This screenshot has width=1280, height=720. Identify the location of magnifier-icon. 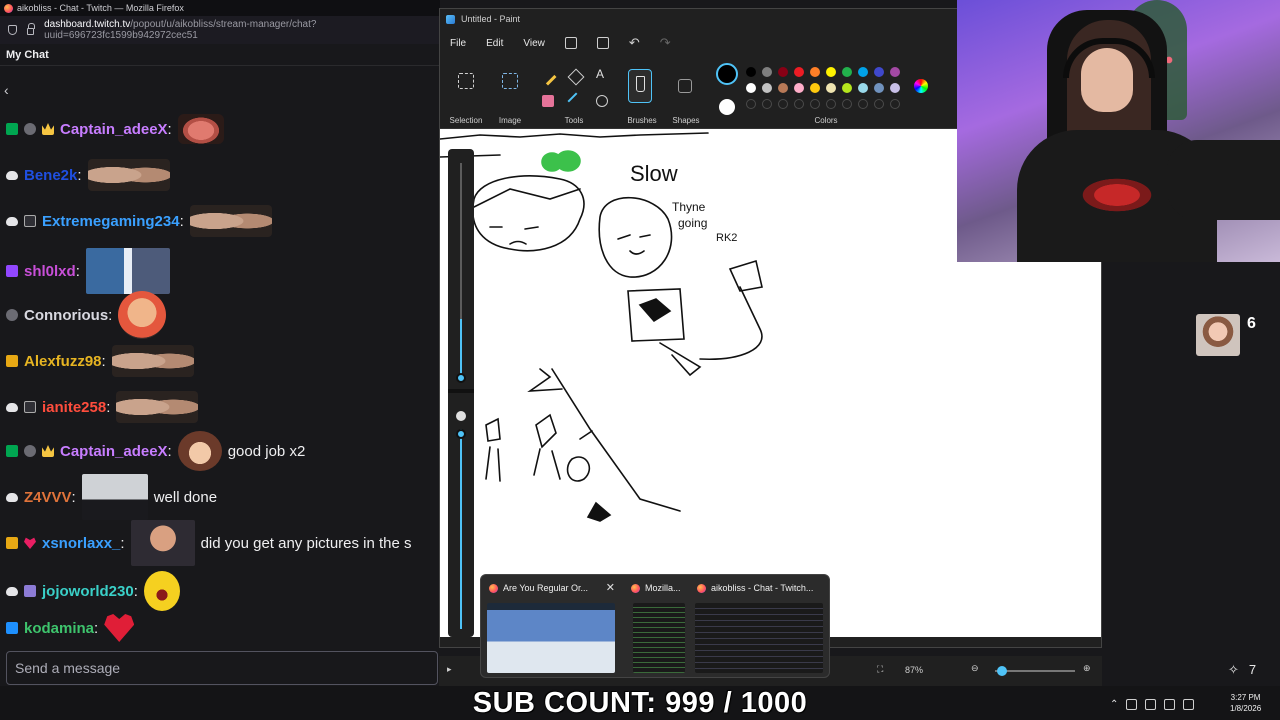
(602, 101).